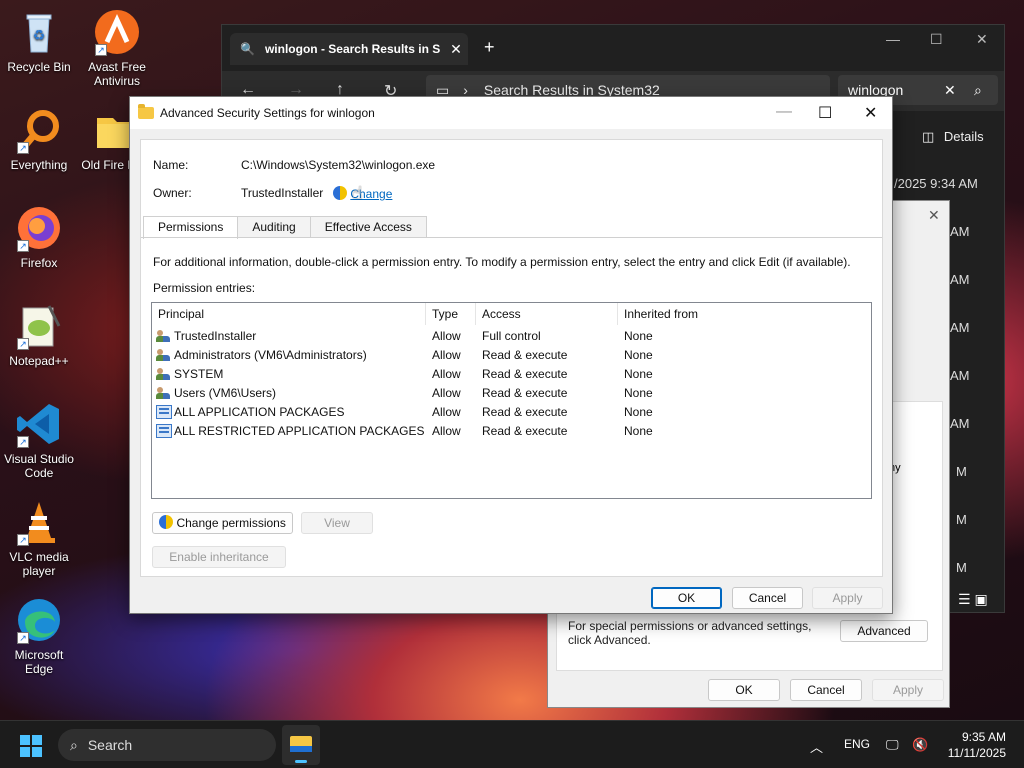 The height and width of the screenshot is (768, 1024). What do you see at coordinates (290, 431) in the screenshot?
I see `principal-cell: ALL RESTRICTED APPLICATION PACKAGES` at bounding box center [290, 431].